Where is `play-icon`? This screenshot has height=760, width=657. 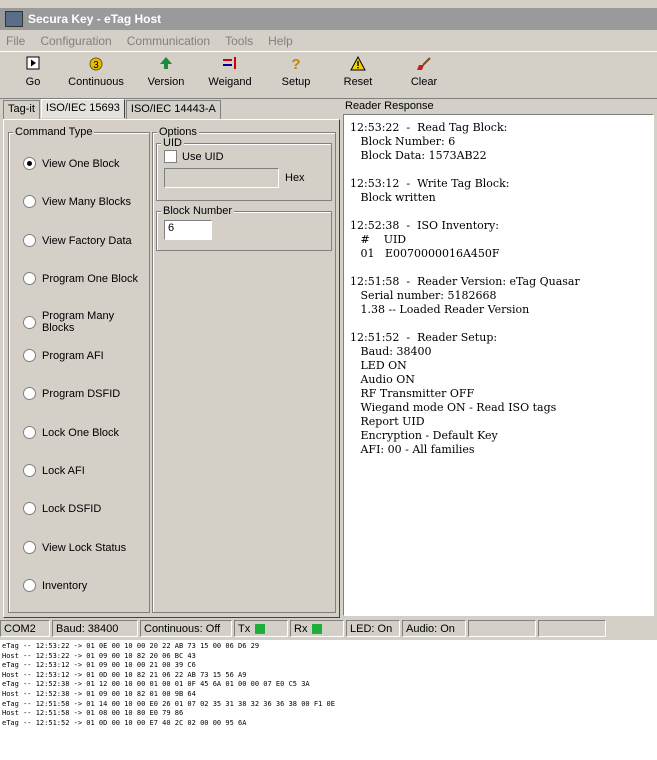 play-icon is located at coordinates (33, 65).